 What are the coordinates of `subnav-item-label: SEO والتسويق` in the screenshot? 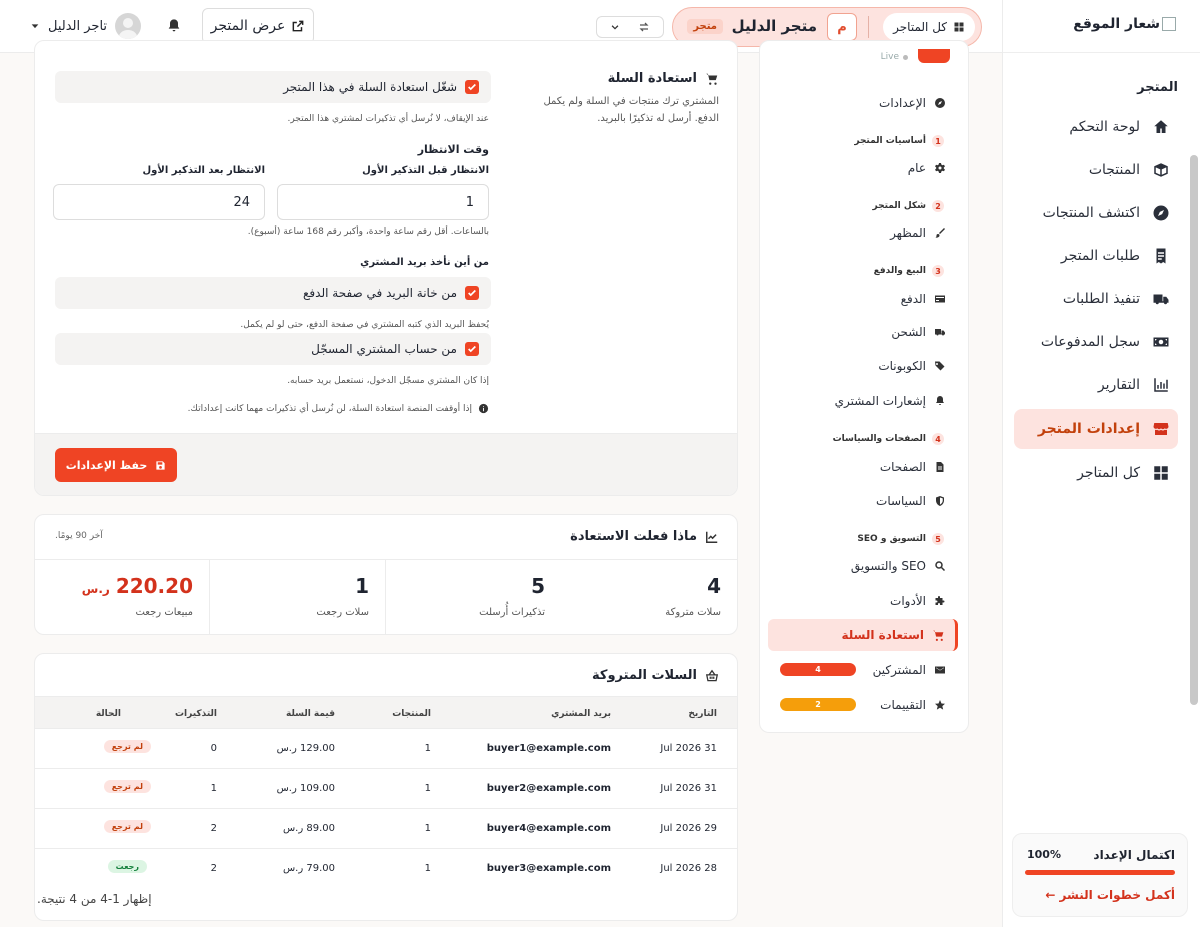 It's located at (888, 566).